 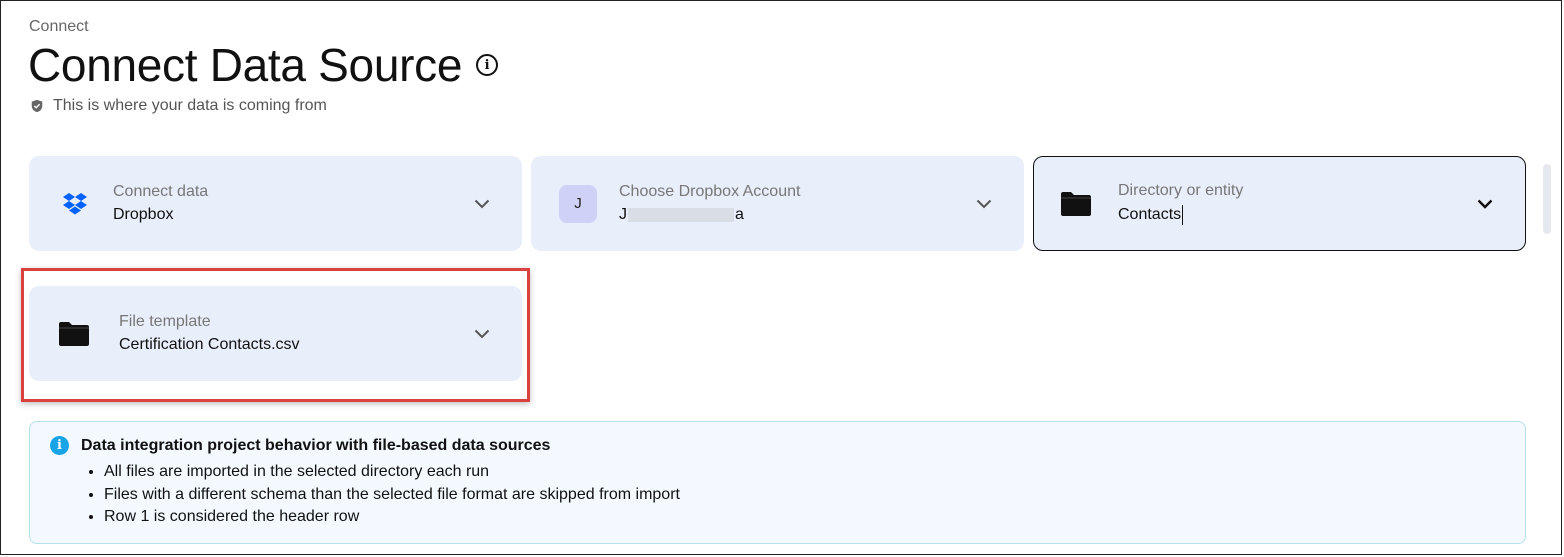 I want to click on info-circle-icon: i, so click(x=59, y=445).